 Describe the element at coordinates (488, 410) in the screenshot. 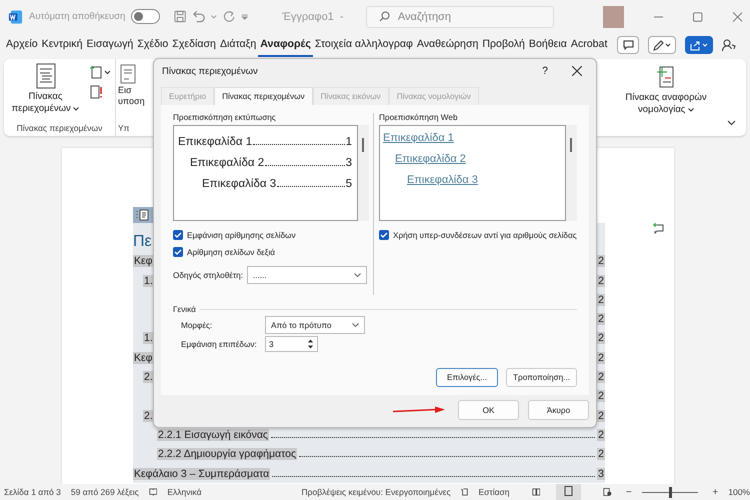

I see `ok-button: OK` at that location.